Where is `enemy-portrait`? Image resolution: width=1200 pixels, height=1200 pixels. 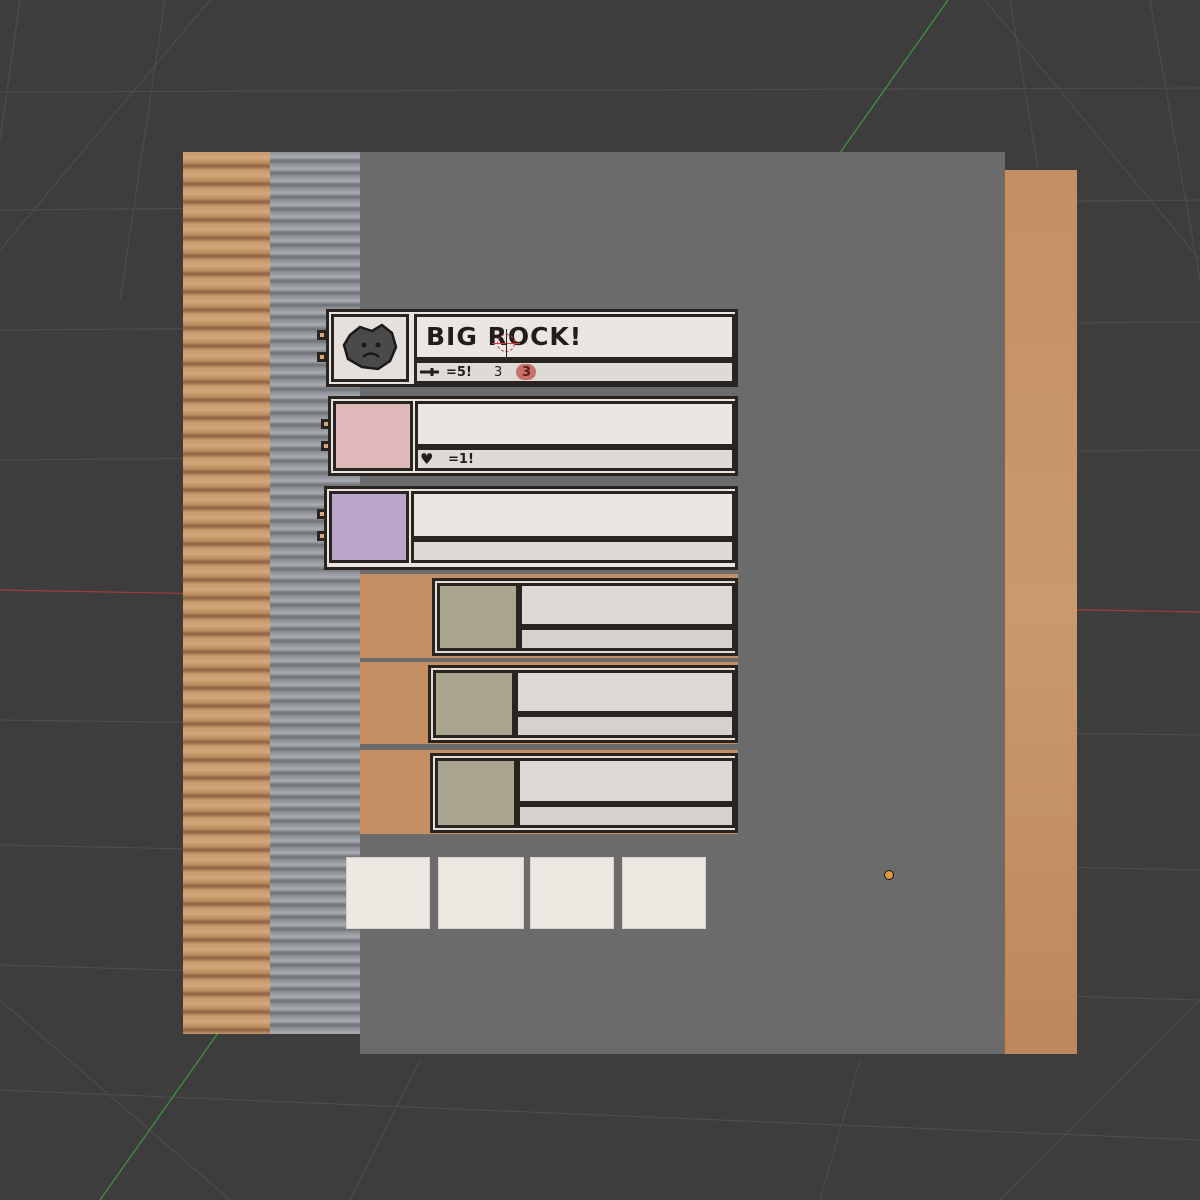
enemy-portrait is located at coordinates (370, 348).